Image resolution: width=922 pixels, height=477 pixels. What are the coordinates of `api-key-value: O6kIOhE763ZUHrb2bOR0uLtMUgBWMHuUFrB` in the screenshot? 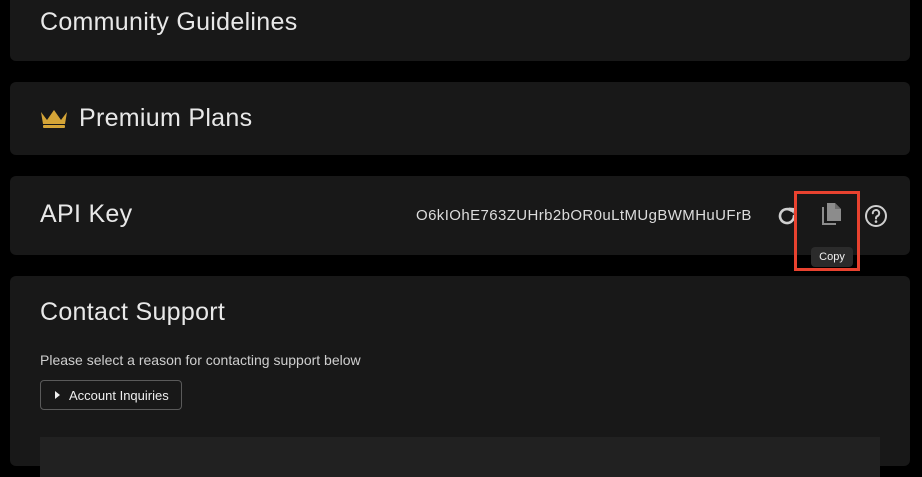 It's located at (584, 215).